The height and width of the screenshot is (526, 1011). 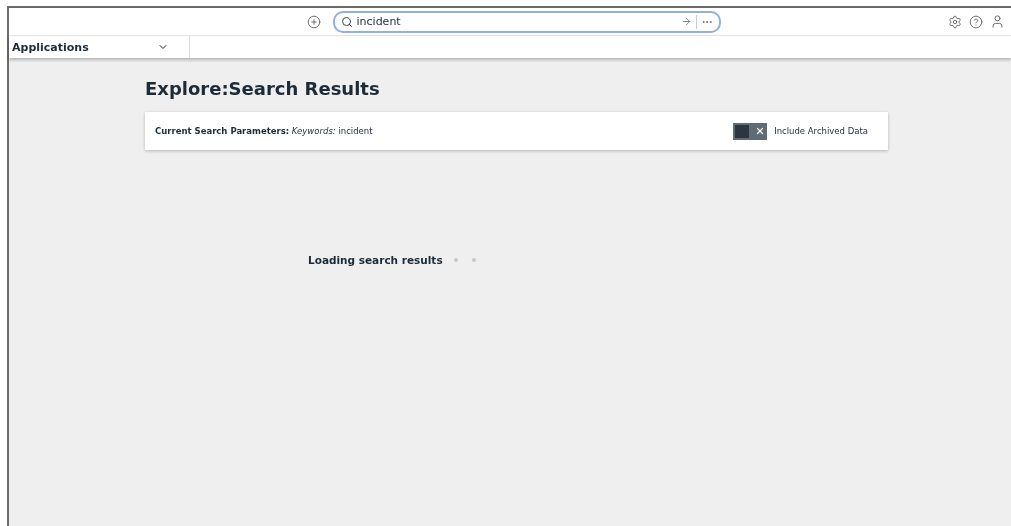 I want to click on applications-dropdown: Applications, so click(x=99, y=47).